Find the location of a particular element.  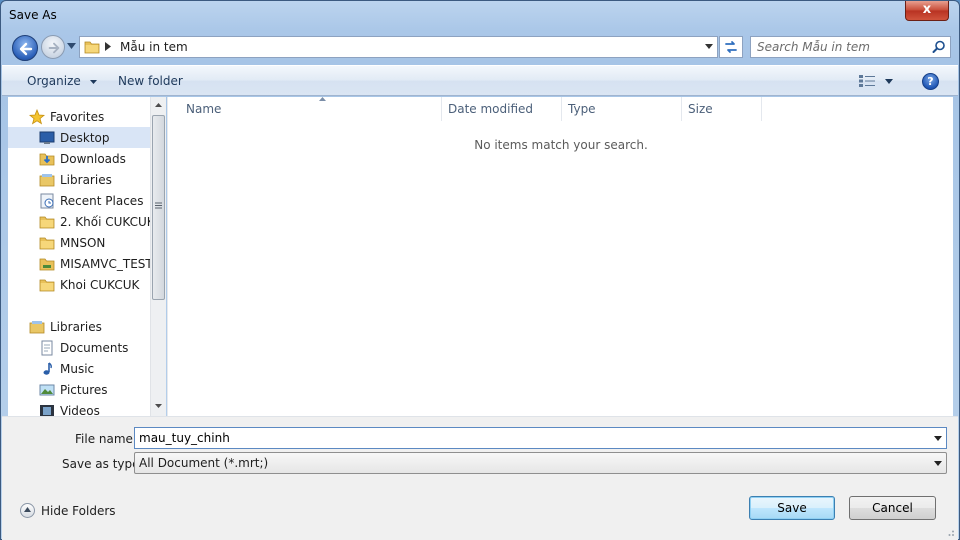

forward-button is located at coordinates (53, 47).